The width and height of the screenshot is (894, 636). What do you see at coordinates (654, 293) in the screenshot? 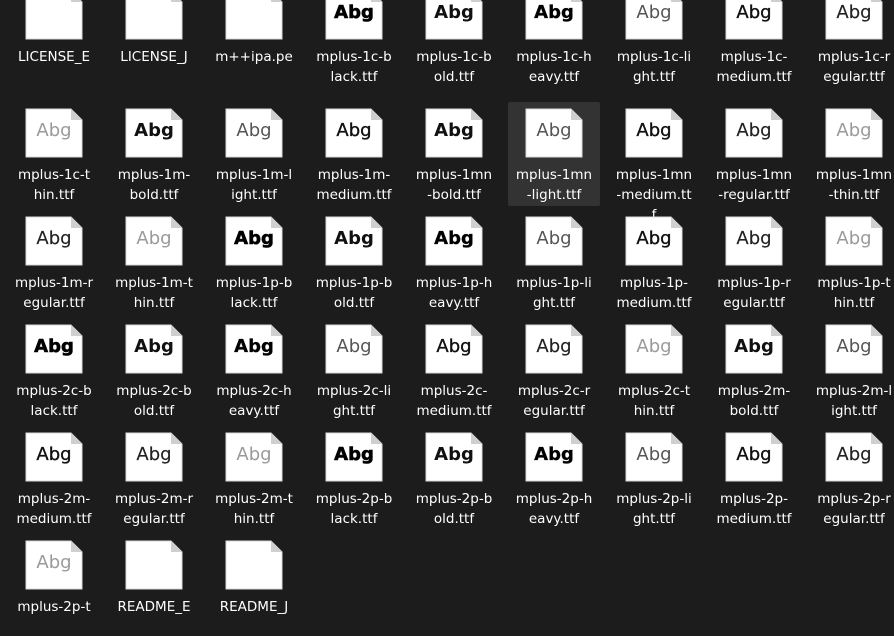
I see `file-name-label: mplus-1p- medium.ttf` at bounding box center [654, 293].